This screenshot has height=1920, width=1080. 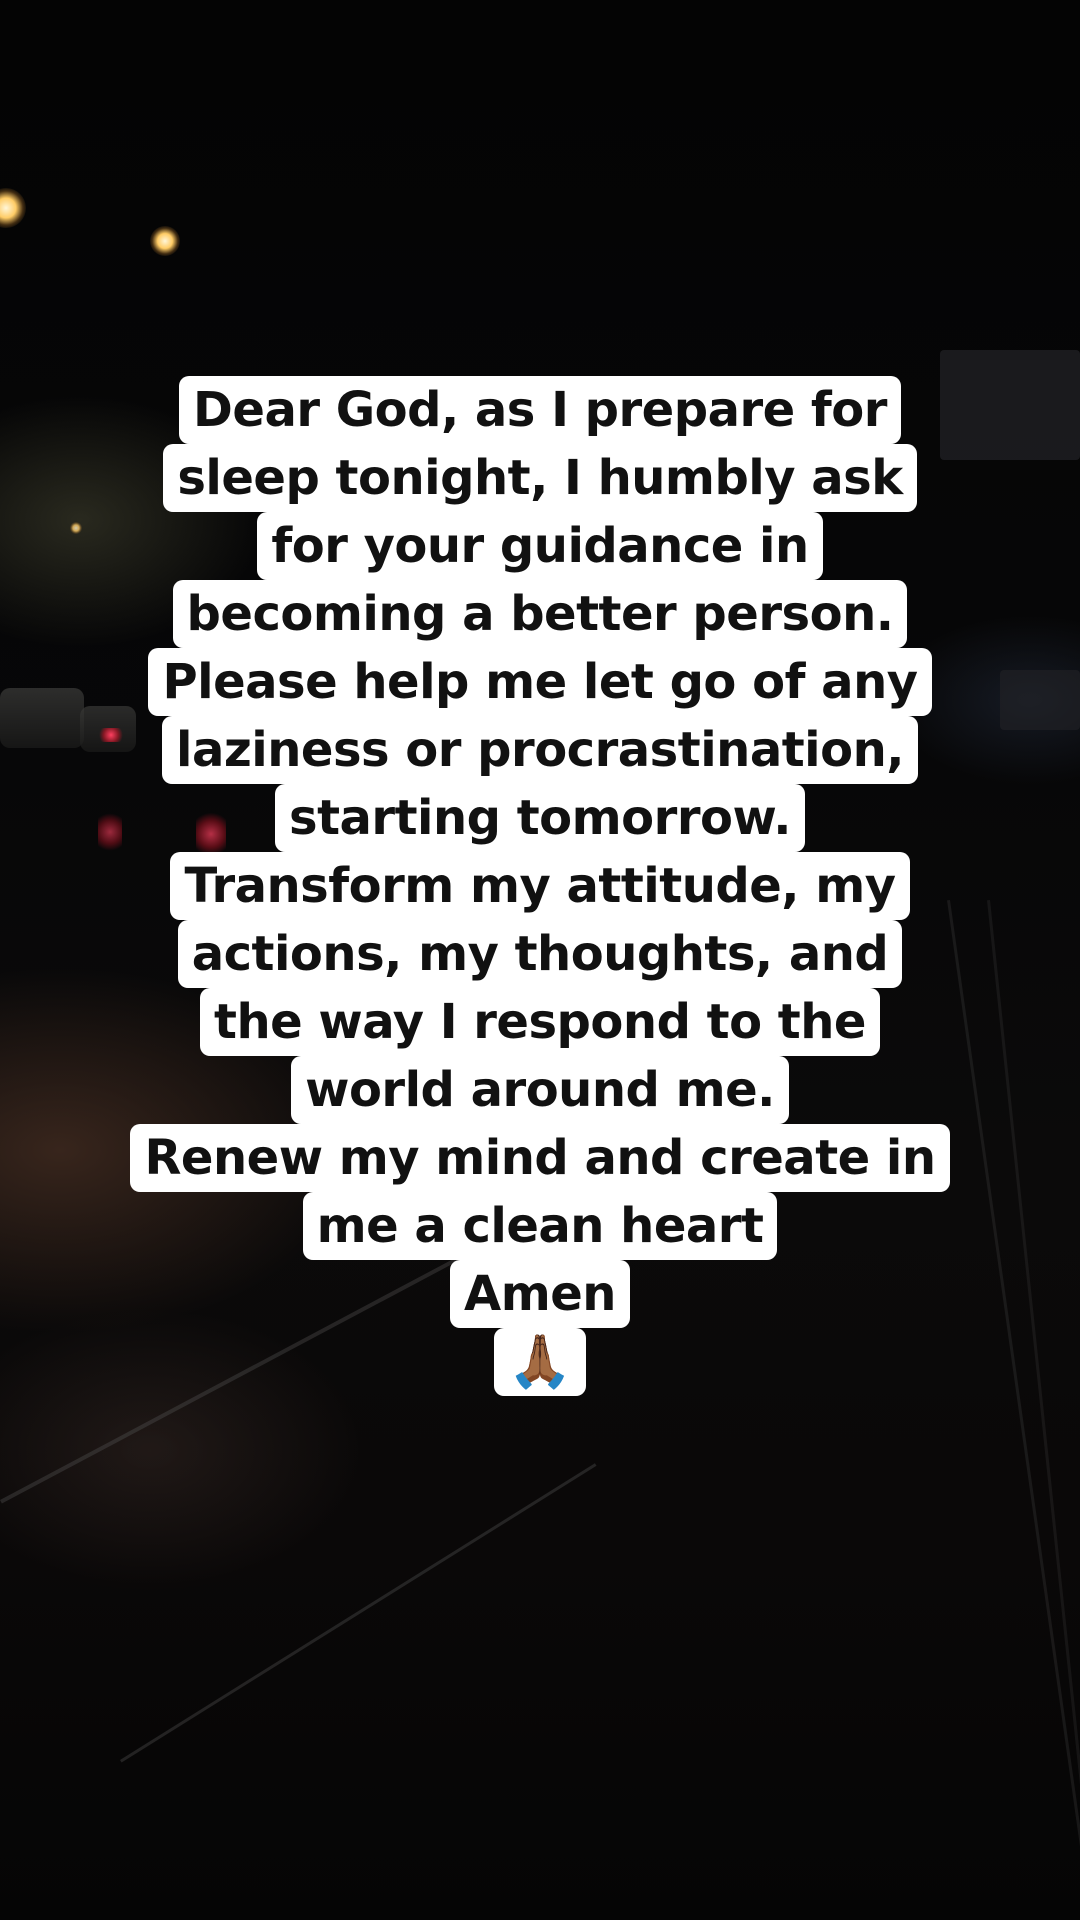 What do you see at coordinates (540, 682) in the screenshot?
I see `caption-line: Please help me let go of any` at bounding box center [540, 682].